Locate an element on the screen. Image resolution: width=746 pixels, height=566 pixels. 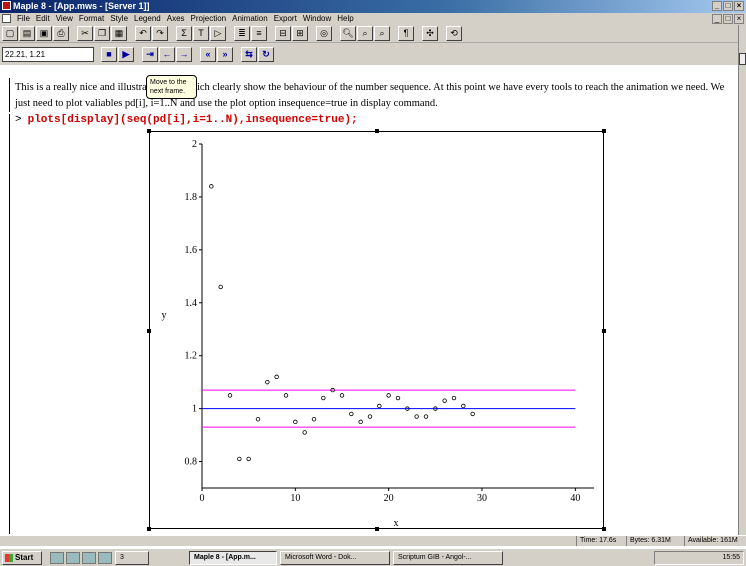
menu-legend: Legend is located at coordinates (147, 19).